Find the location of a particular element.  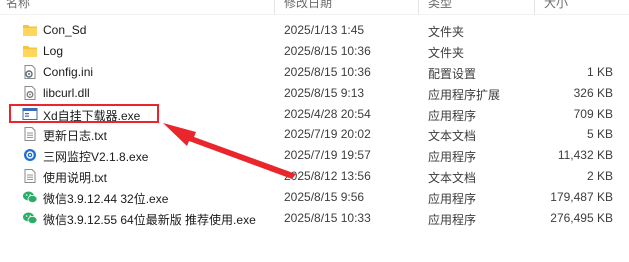

file-date: 2025/8/15 9:56 is located at coordinates (324, 197).